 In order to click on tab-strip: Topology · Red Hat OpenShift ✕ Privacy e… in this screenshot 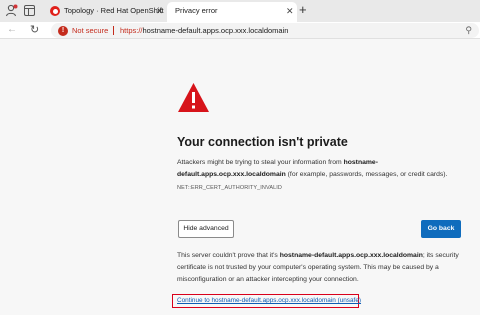, I will do `click(240, 11)`.